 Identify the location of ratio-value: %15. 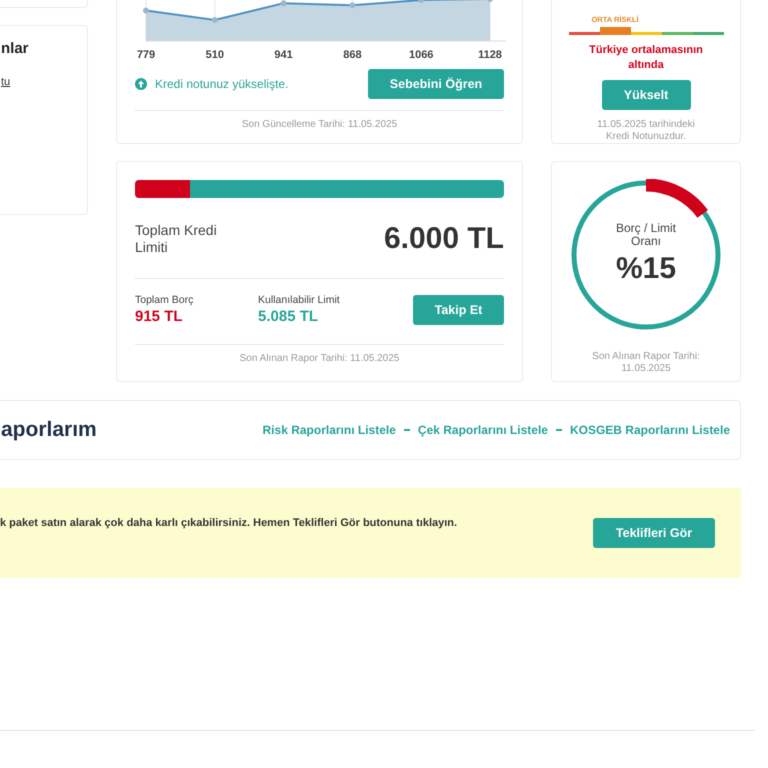
(646, 269).